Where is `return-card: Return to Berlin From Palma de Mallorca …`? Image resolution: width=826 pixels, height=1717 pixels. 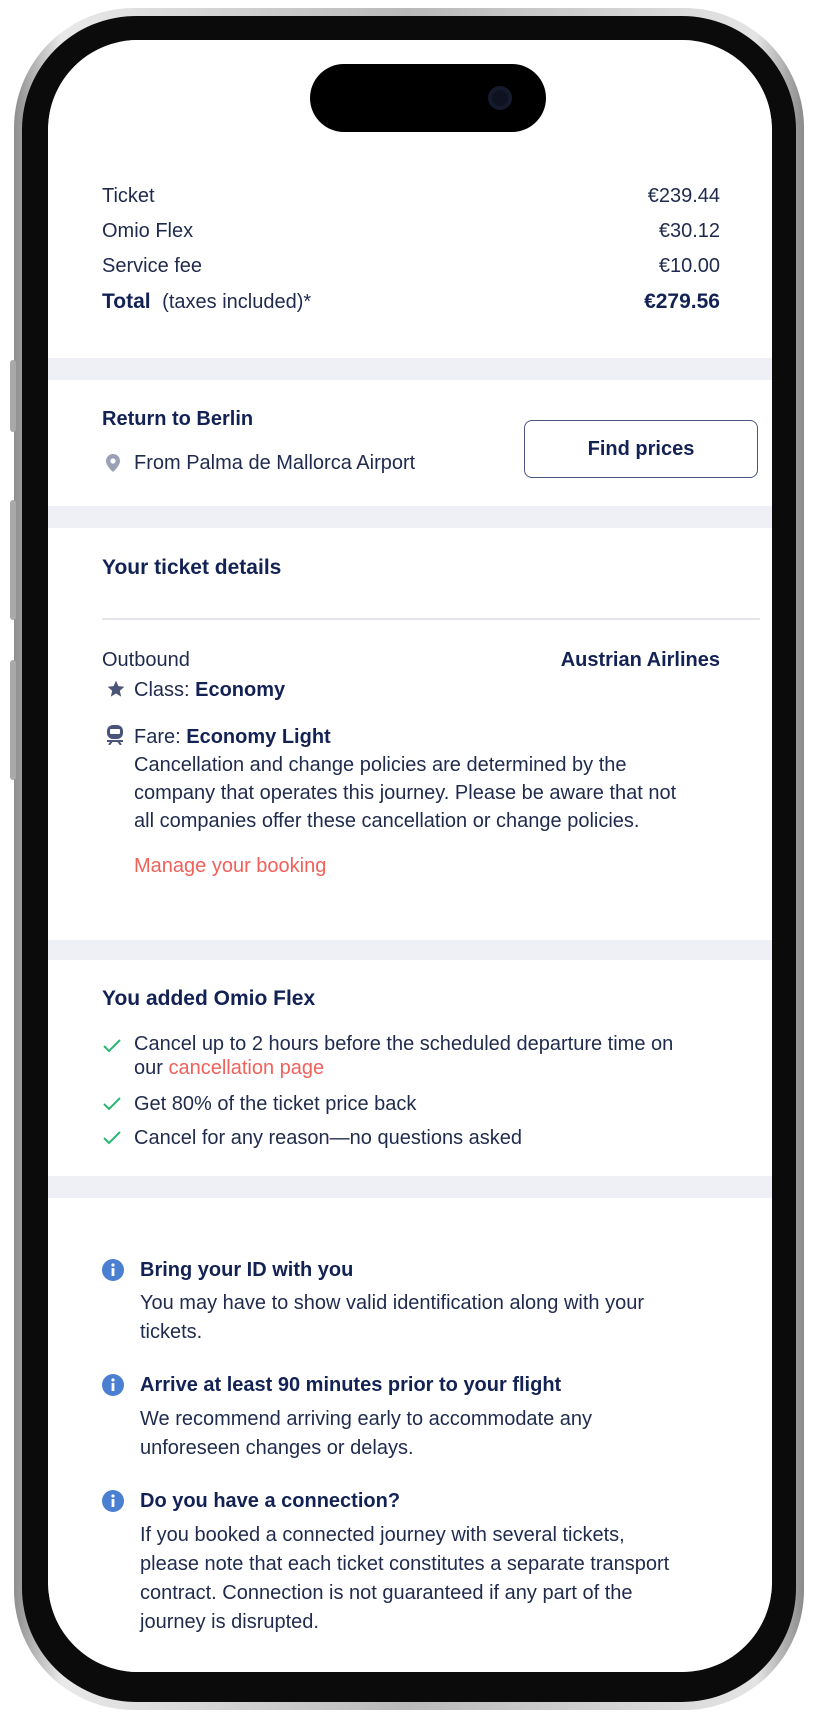 return-card: Return to Berlin From Palma de Mallorca … is located at coordinates (410, 443).